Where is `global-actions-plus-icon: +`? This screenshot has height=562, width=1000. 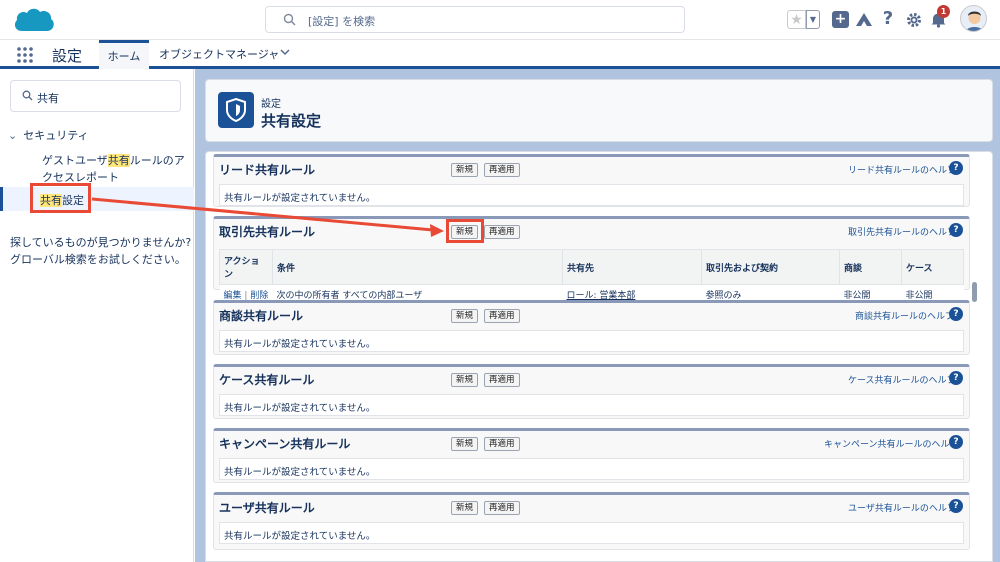
global-actions-plus-icon: + is located at coordinates (840, 19).